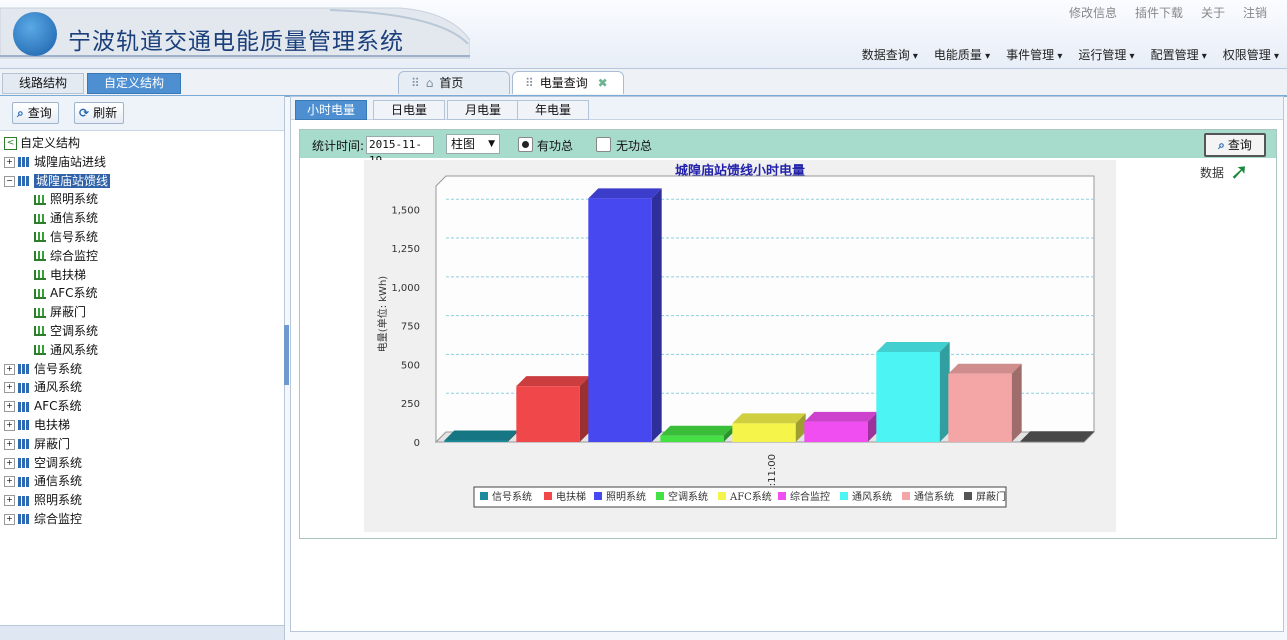 The height and width of the screenshot is (640, 1287). I want to click on tree-node: + 通风系统, so click(144, 387).